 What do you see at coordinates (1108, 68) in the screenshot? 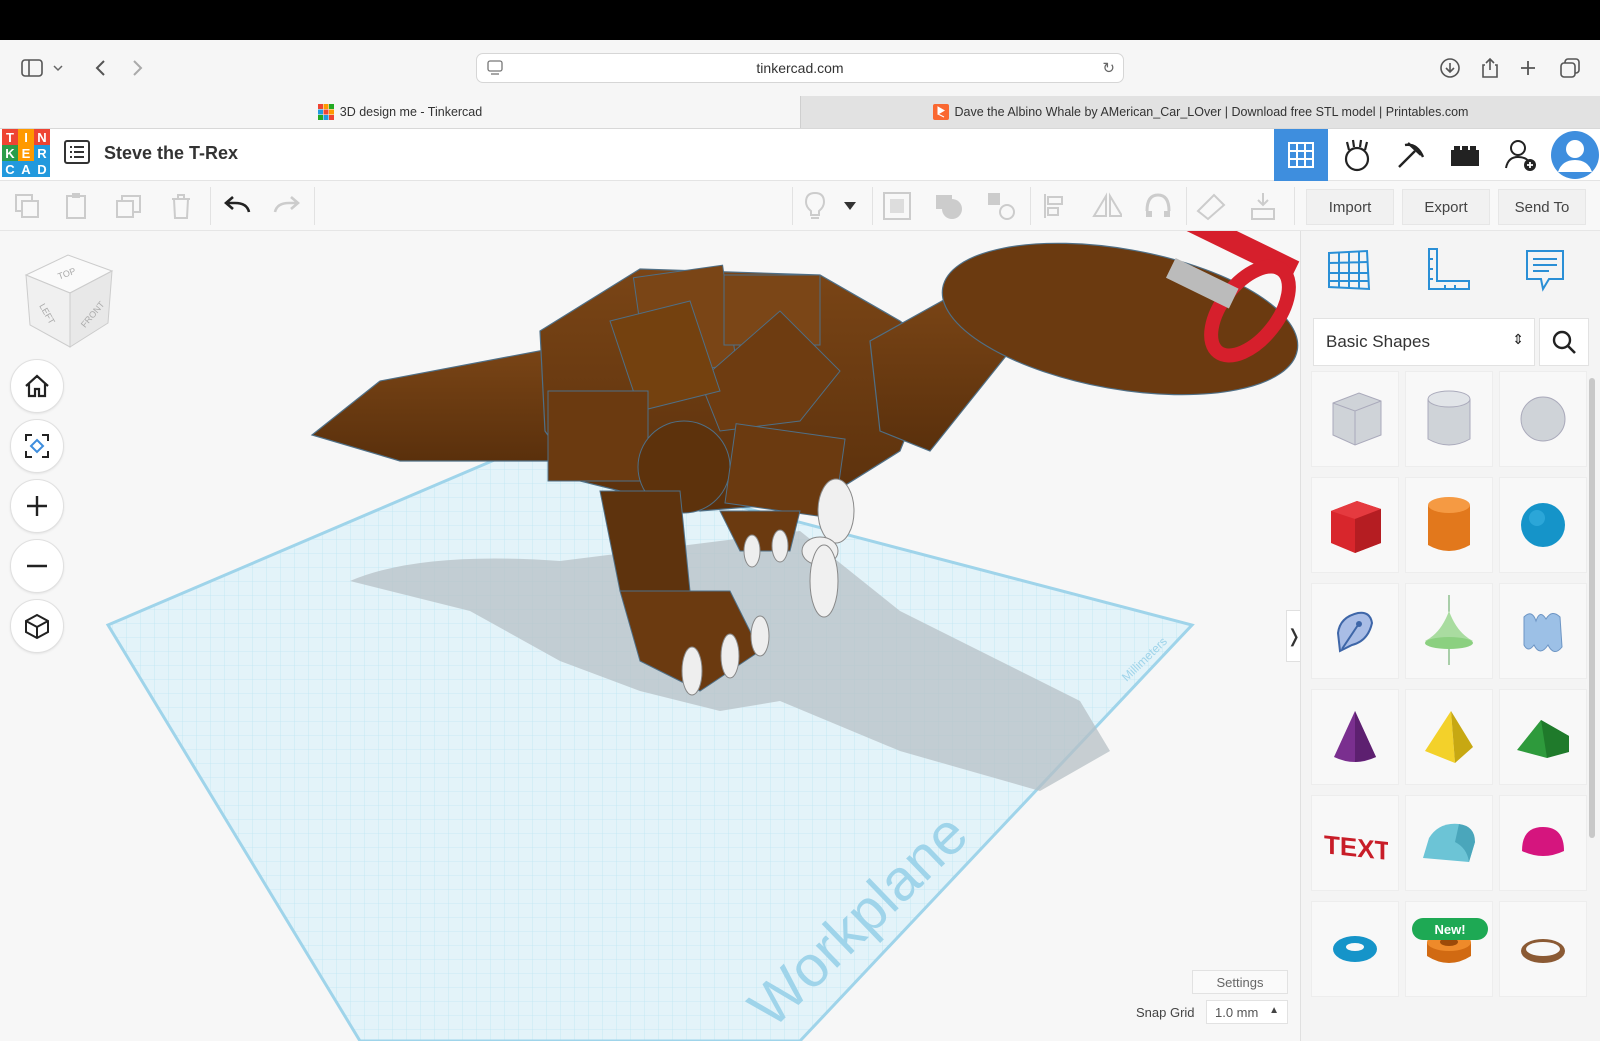
I see `reload-icon: ↻` at bounding box center [1108, 68].